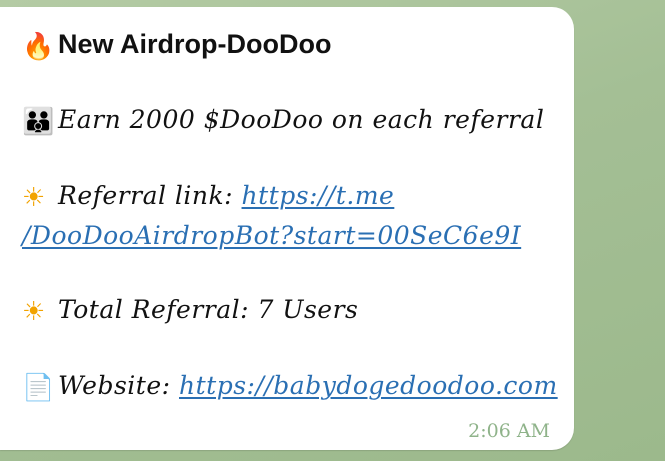  Describe the element at coordinates (38, 122) in the screenshot. I see `family-icon: 👪` at that location.